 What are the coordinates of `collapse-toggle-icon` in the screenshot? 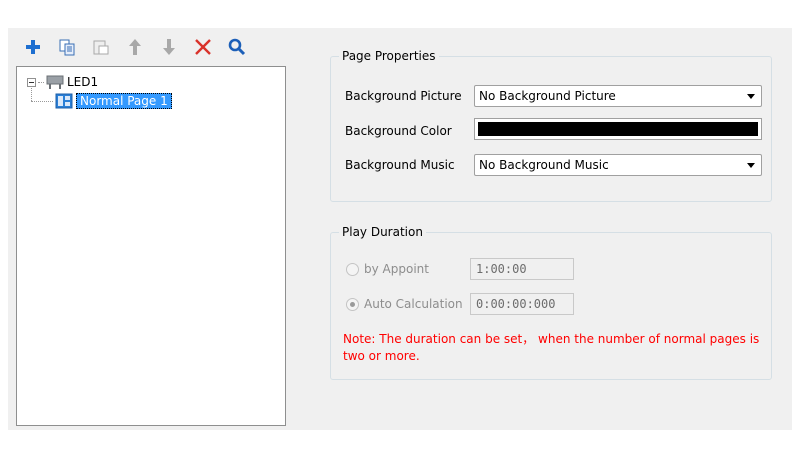 It's located at (31, 82).